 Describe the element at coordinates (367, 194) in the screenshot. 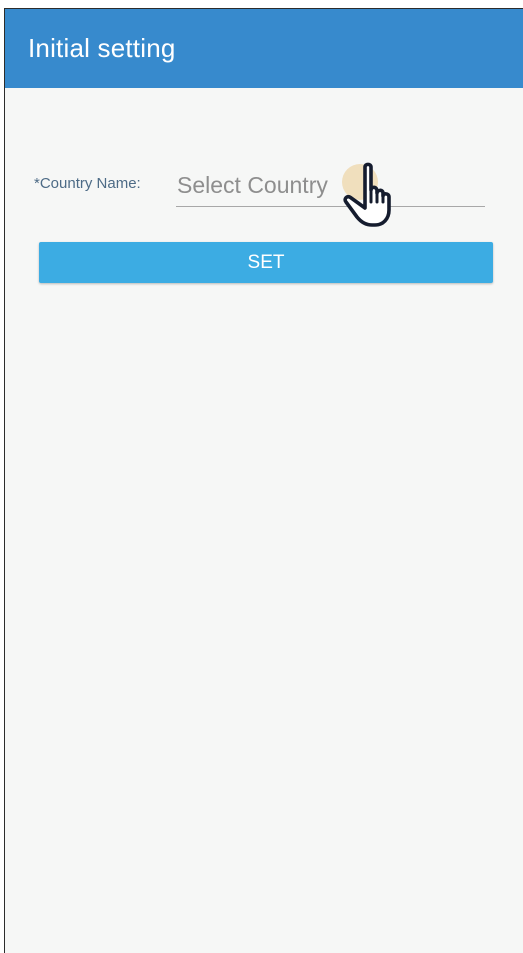

I see `hand-pointer-icon` at that location.